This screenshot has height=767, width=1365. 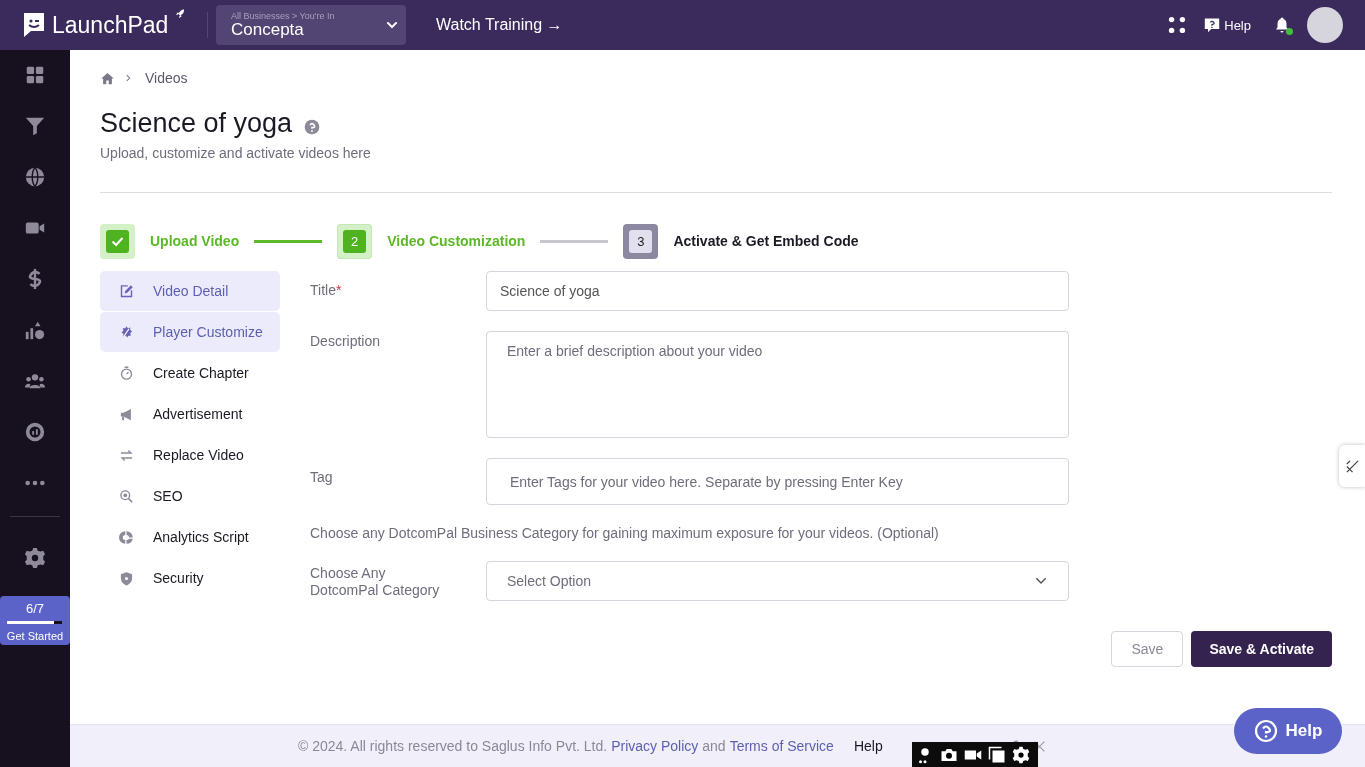 I want to click on watch-training-link: Watch Training →, so click(x=499, y=25).